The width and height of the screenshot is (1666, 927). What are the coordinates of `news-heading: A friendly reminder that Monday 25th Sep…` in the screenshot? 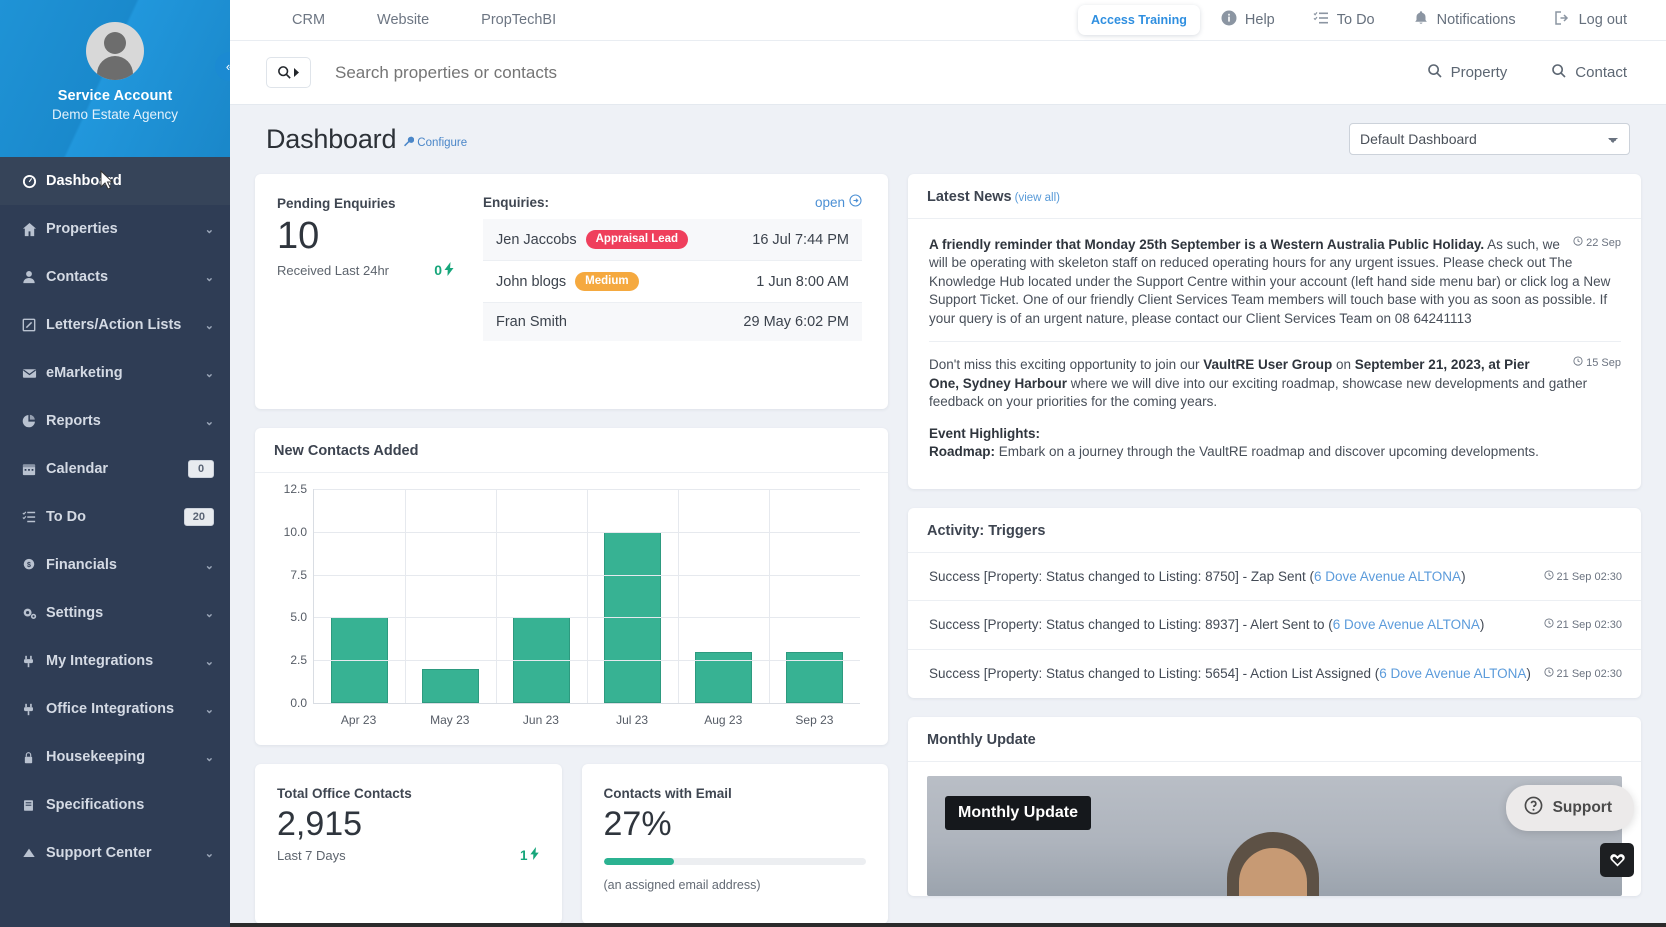 It's located at (1207, 244).